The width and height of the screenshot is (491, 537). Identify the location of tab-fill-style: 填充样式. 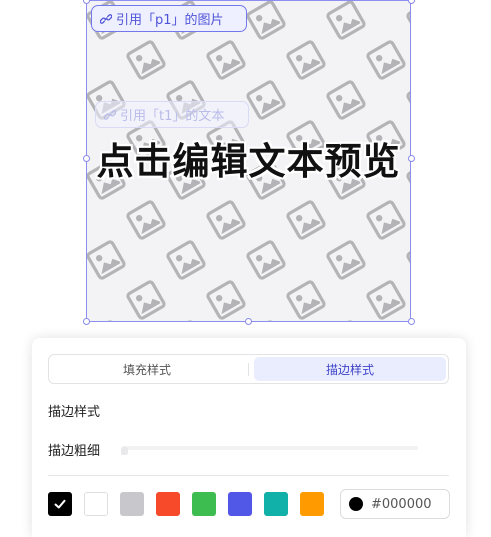
(147, 369).